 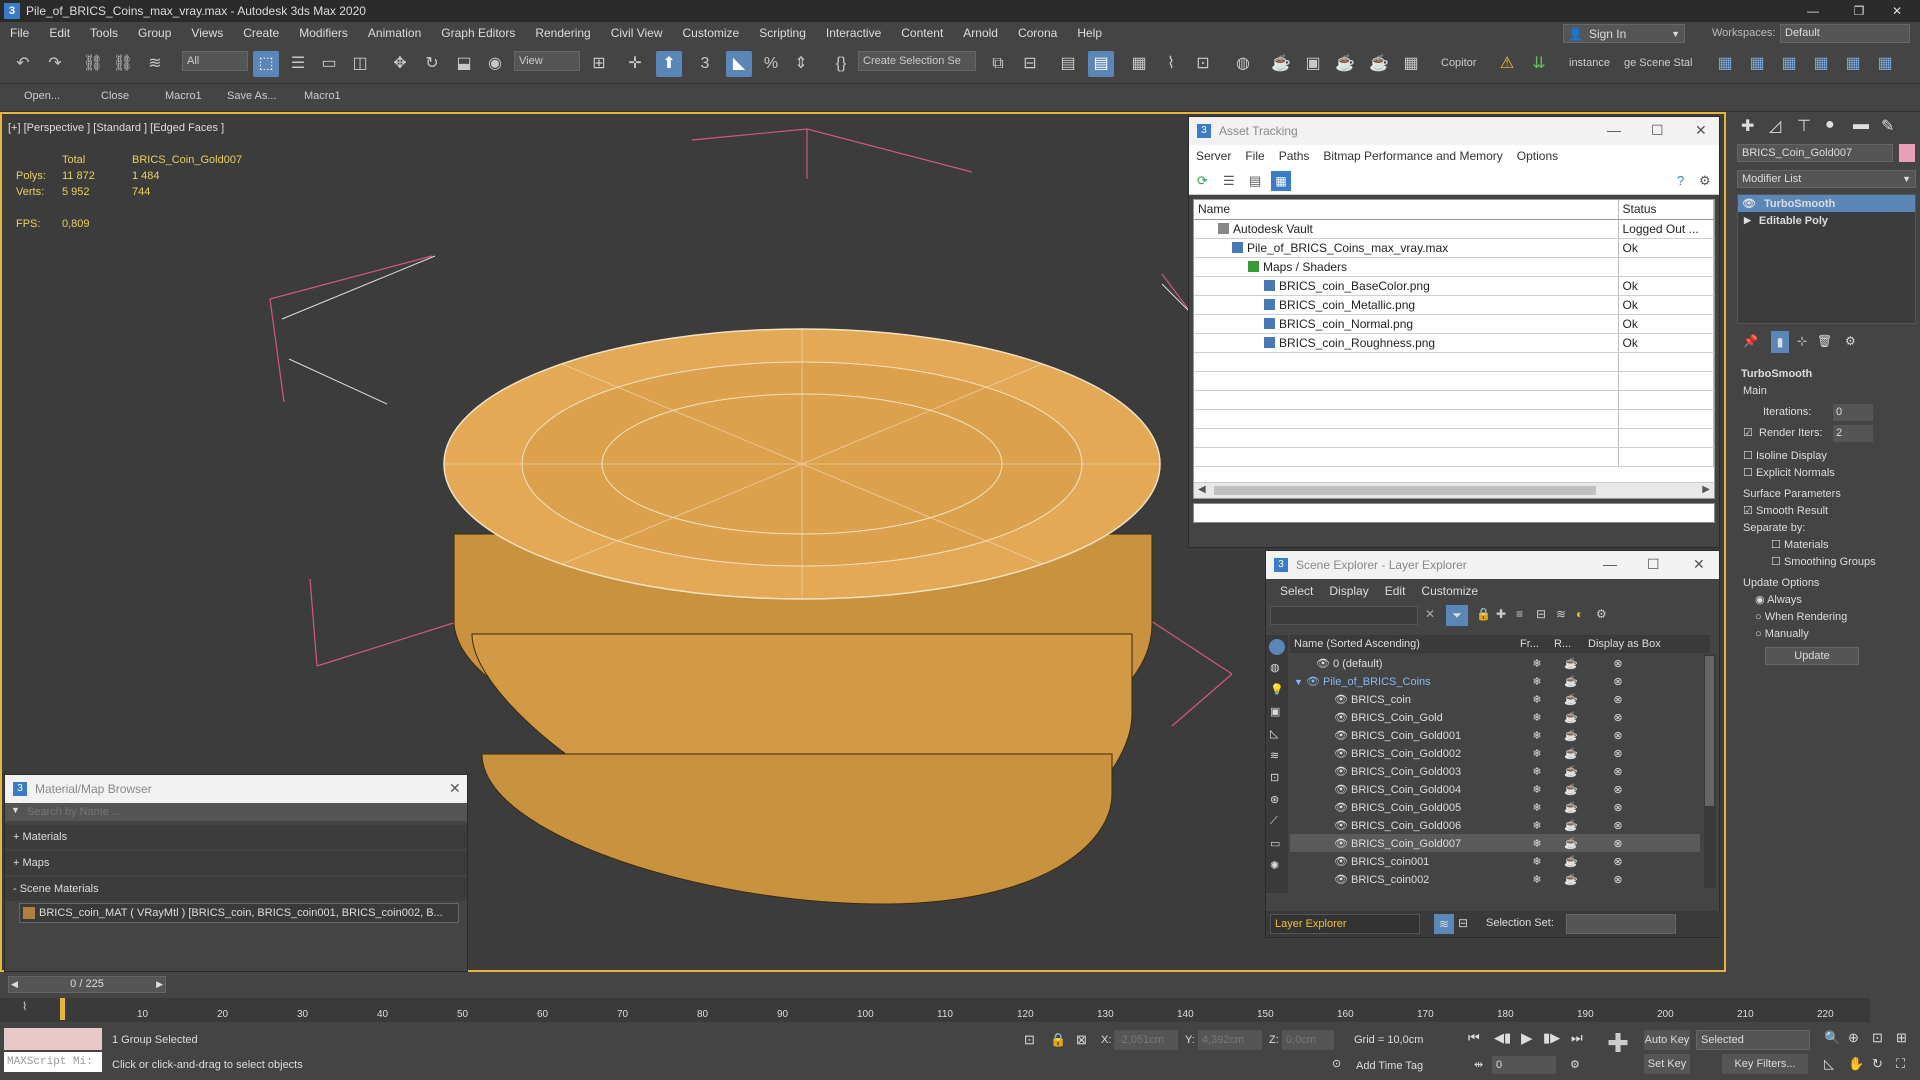 What do you see at coordinates (1527, 1038) in the screenshot?
I see `play-icon: ▶` at bounding box center [1527, 1038].